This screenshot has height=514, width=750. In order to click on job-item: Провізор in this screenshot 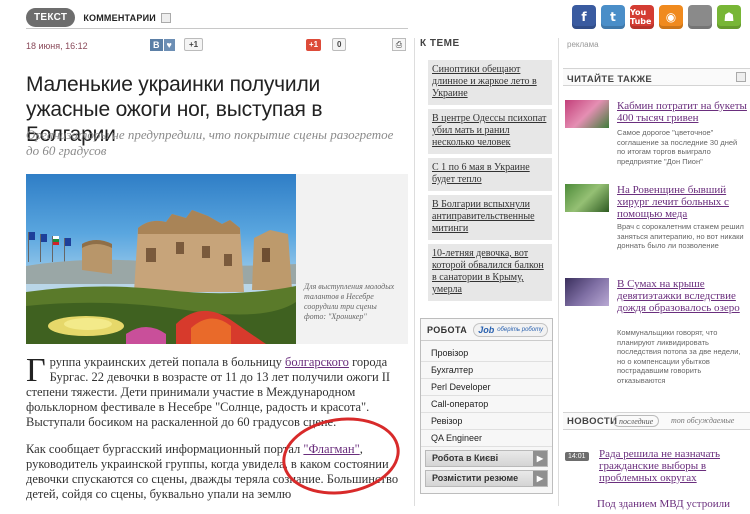, I will do `click(486, 353)`.